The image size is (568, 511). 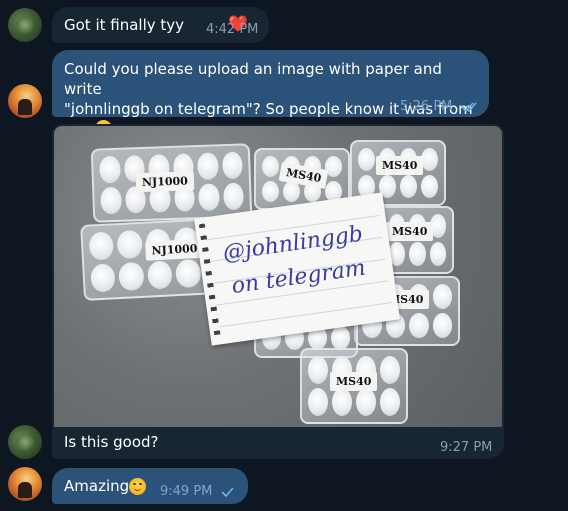 I want to click on message-time: 9:27 PM, so click(x=466, y=447).